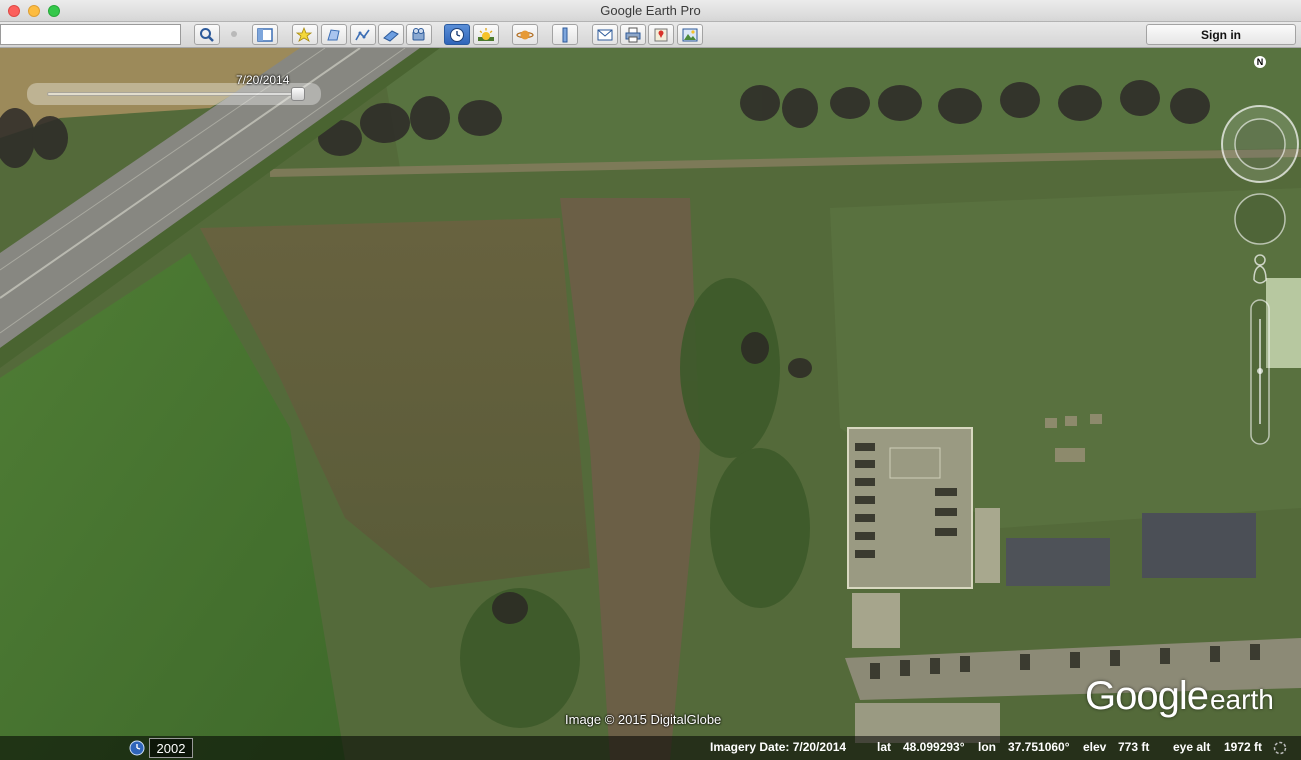  I want to click on email-button, so click(605, 34).